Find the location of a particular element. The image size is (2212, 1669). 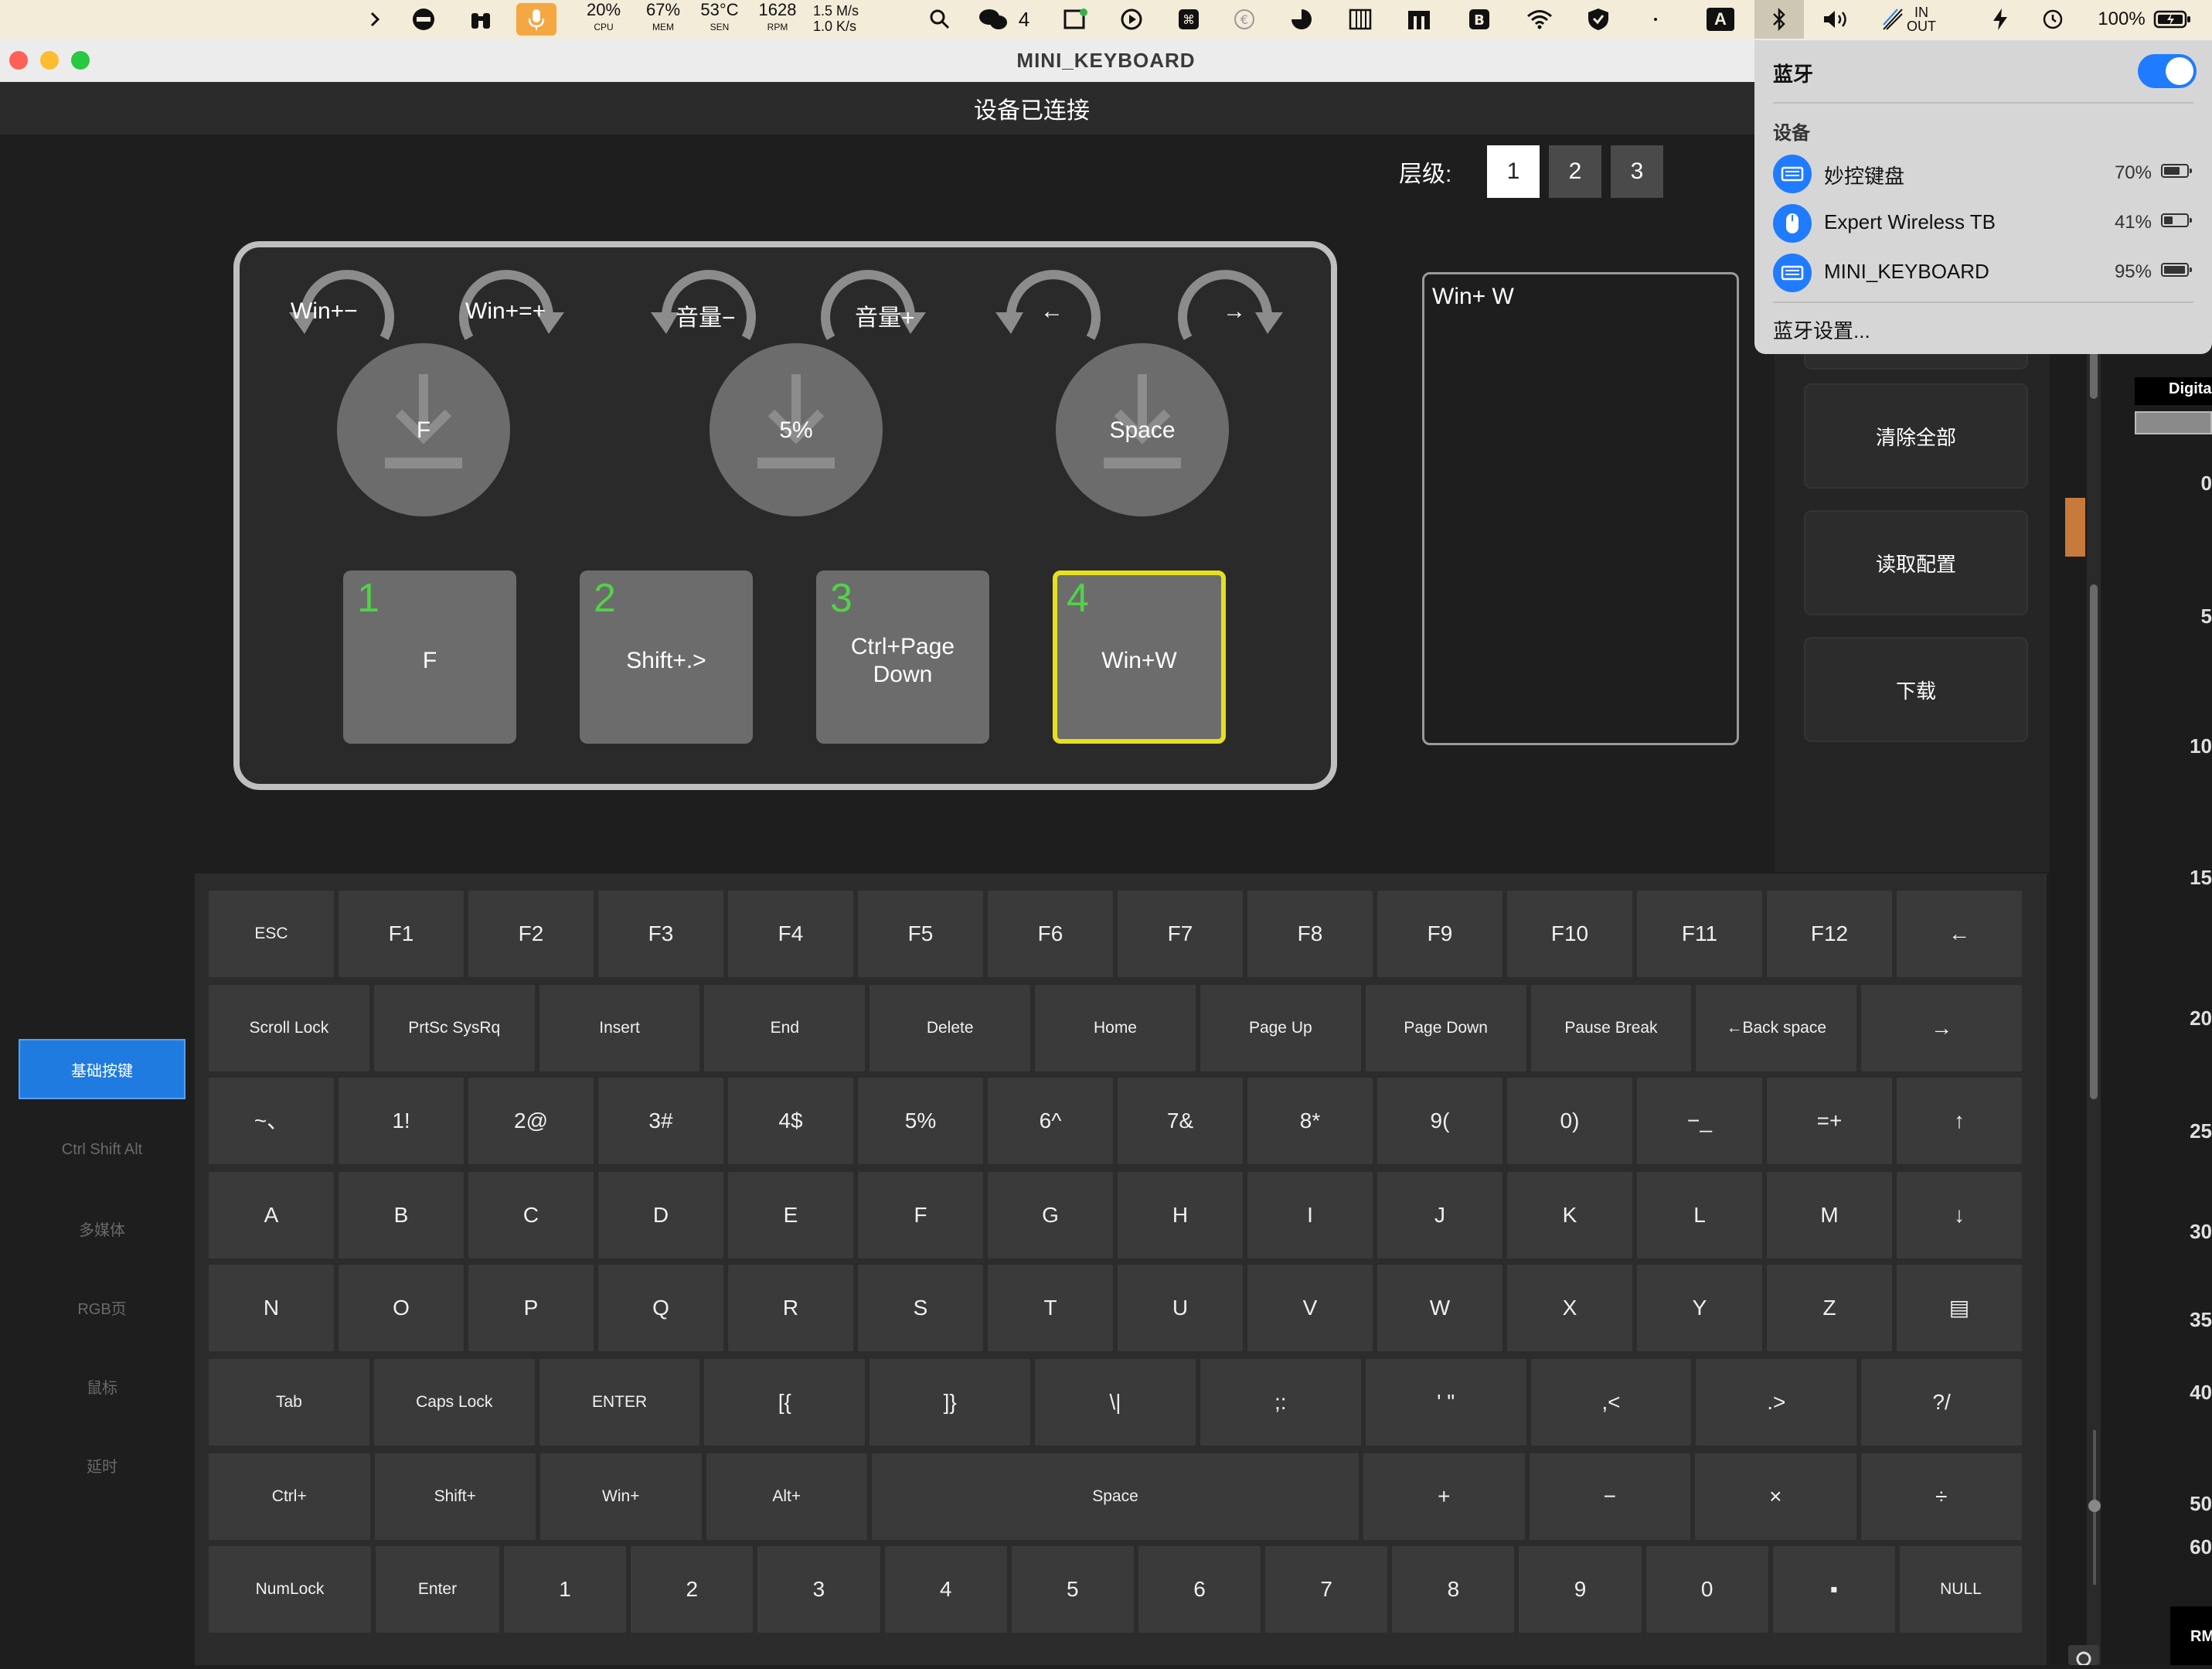

key-+: + is located at coordinates (1444, 1496).